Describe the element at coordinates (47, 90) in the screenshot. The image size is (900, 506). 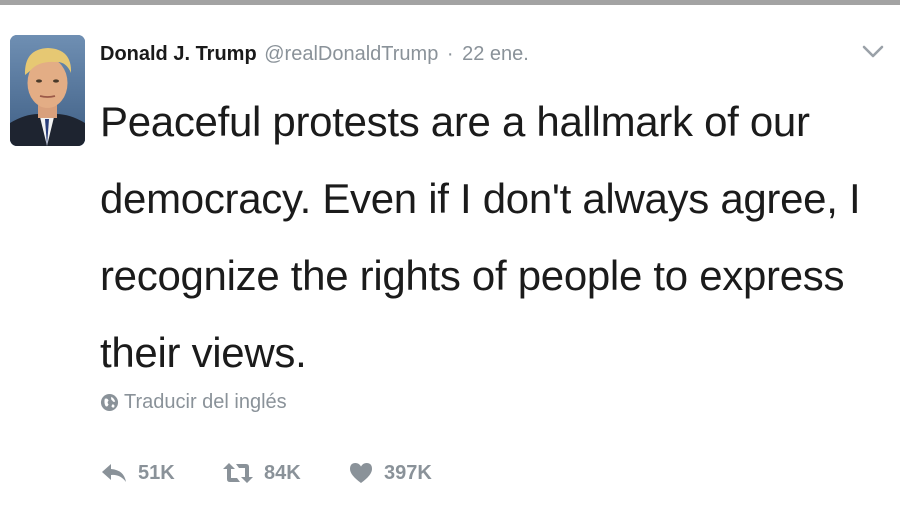
I see `avatar` at that location.